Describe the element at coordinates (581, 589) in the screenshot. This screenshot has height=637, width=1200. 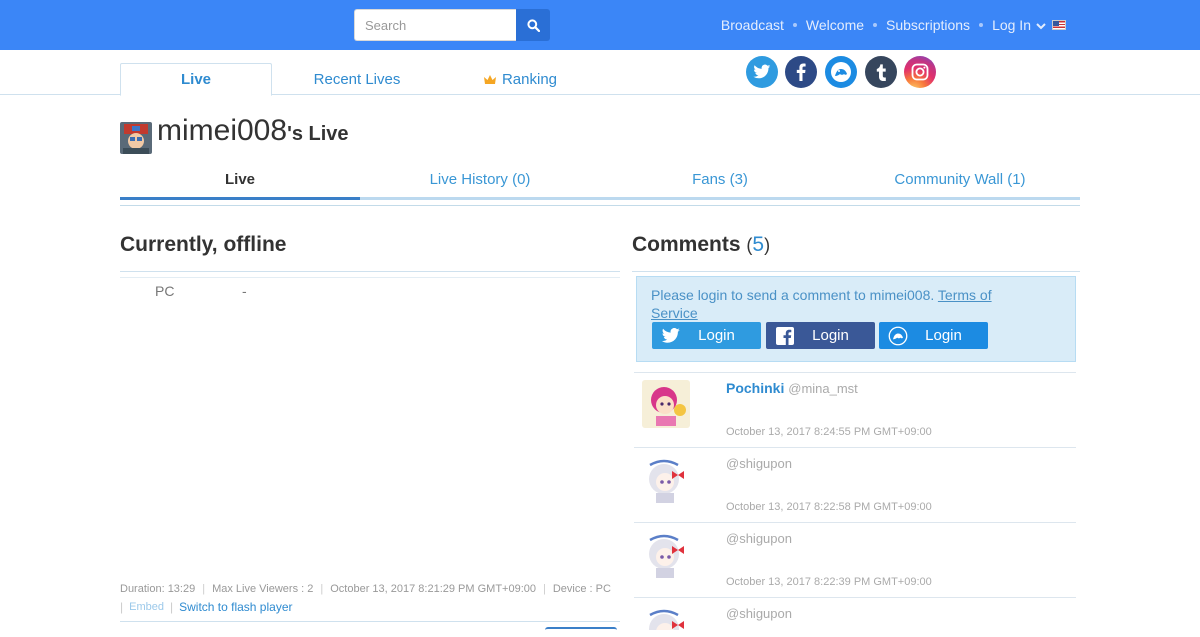
I see `device-info: Device : PC` at that location.